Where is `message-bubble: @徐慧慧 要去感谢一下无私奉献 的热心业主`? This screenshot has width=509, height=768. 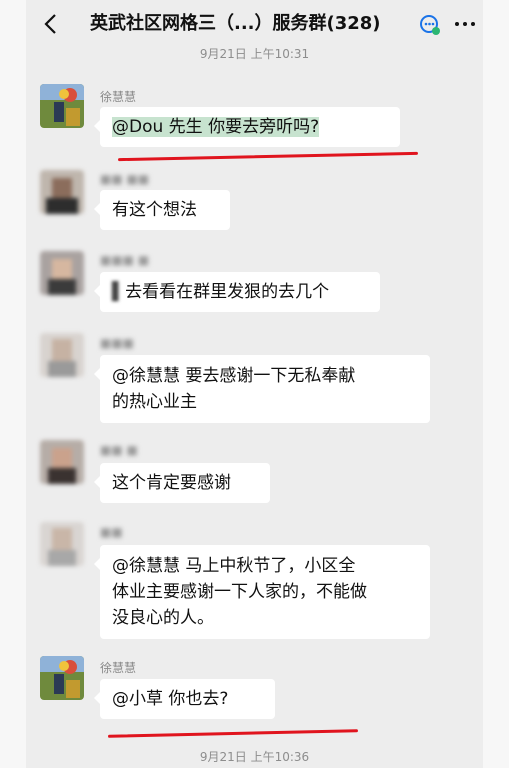
message-bubble: @徐慧慧 要去感谢一下无私奉献 的热心业主 is located at coordinates (262, 389).